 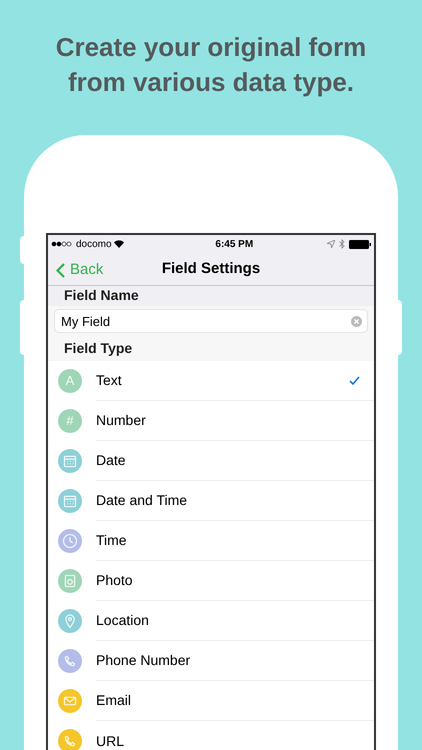 What do you see at coordinates (211, 268) in the screenshot?
I see `navigation-title: Field Settings` at bounding box center [211, 268].